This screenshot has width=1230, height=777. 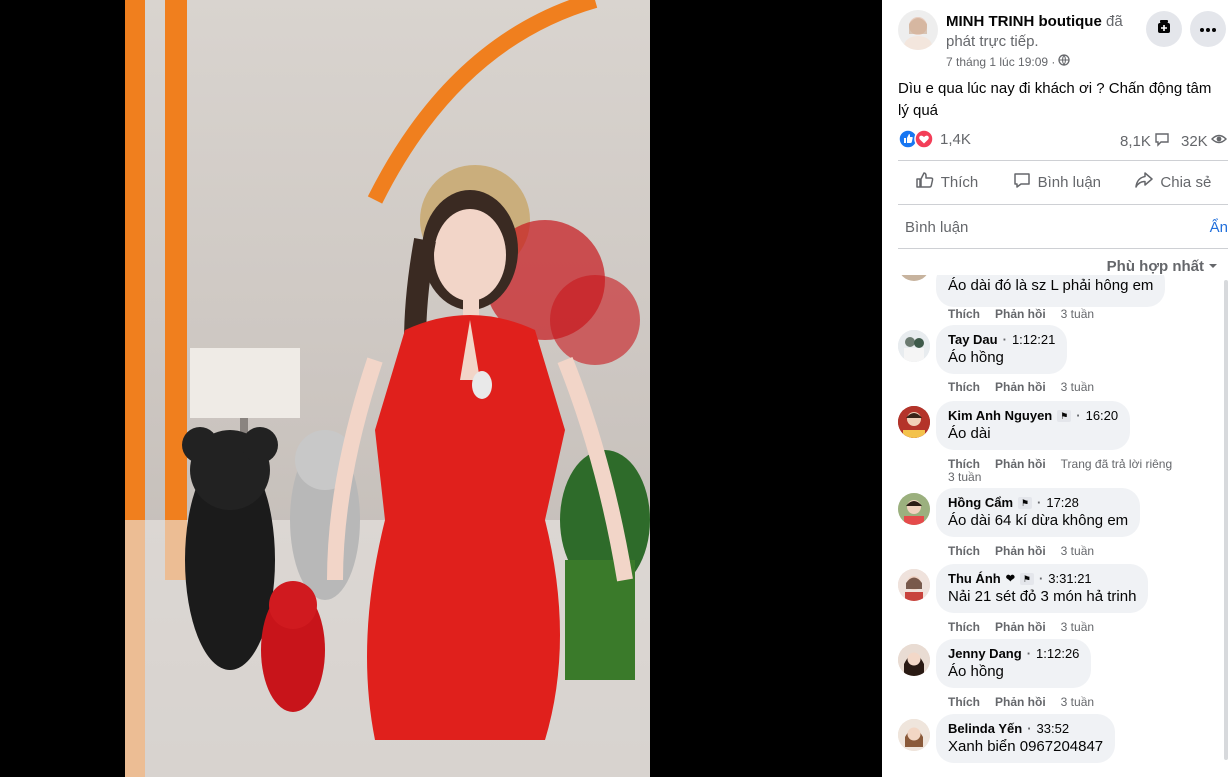 I want to click on comment-video-time: 1:12:26, so click(x=1057, y=653).